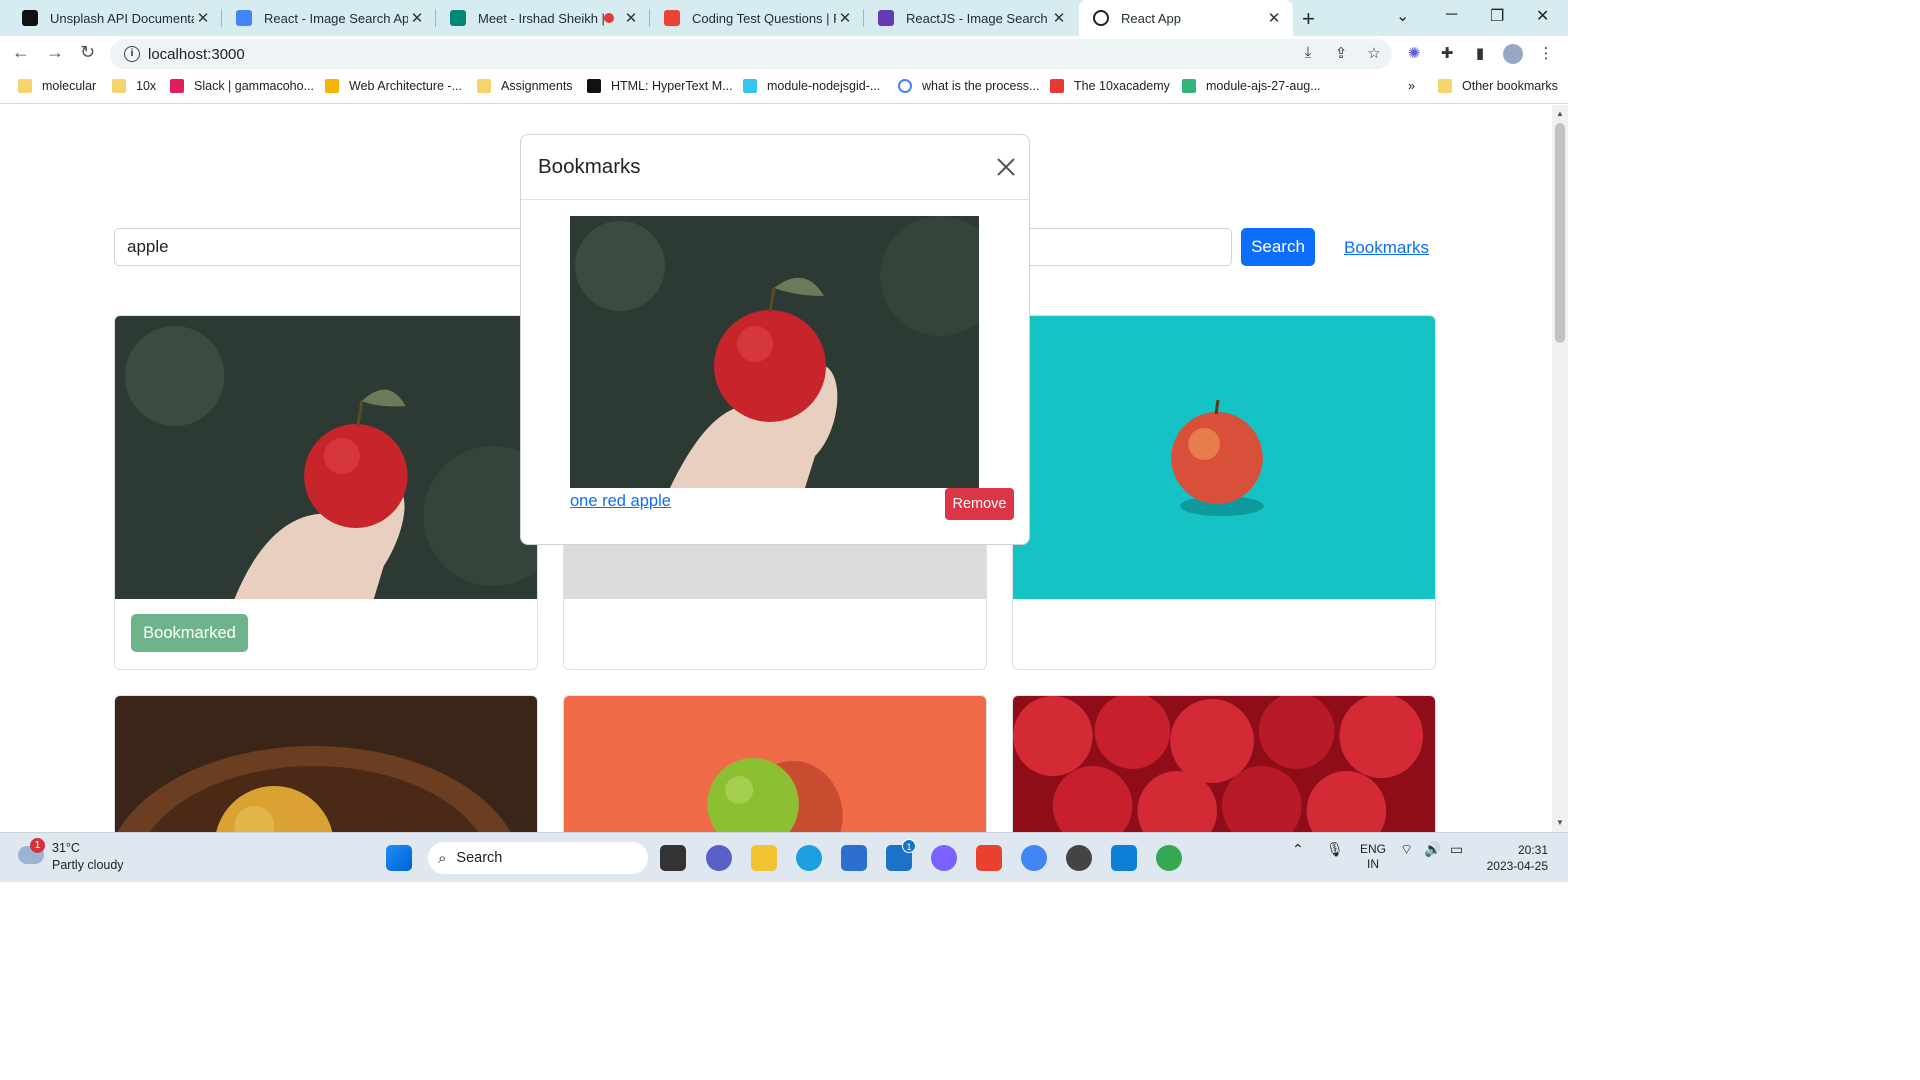  Describe the element at coordinates (809, 858) in the screenshot. I see `edge-icon` at that location.